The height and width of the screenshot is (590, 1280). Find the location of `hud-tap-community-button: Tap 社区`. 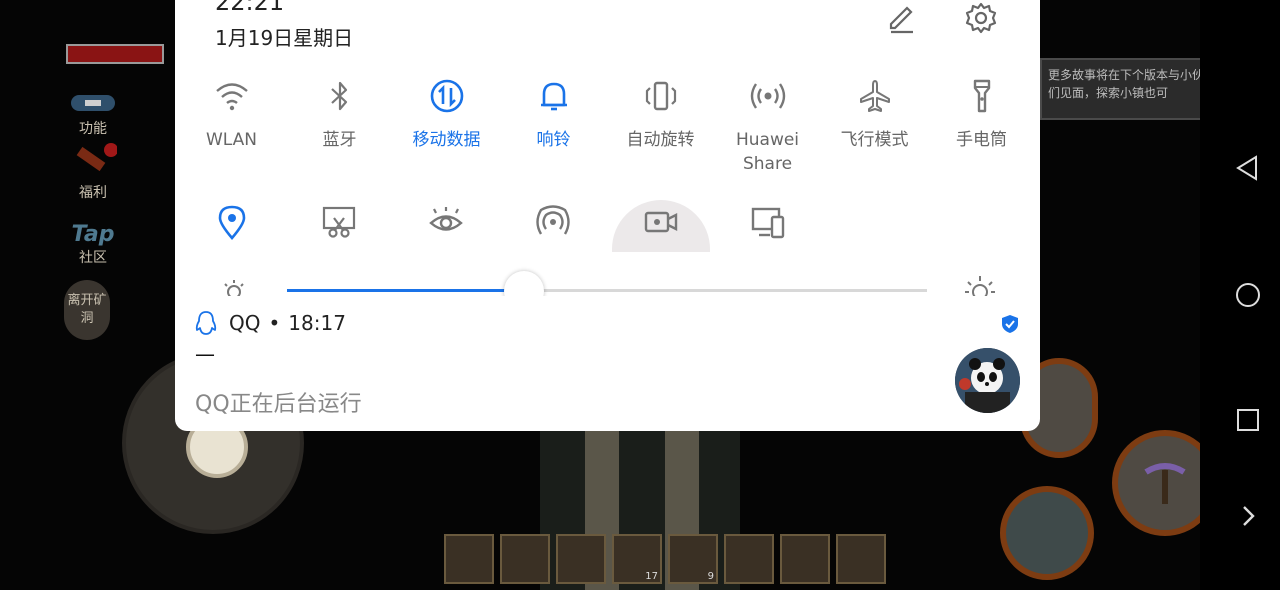

hud-tap-community-button: Tap 社区 is located at coordinates (93, 244).